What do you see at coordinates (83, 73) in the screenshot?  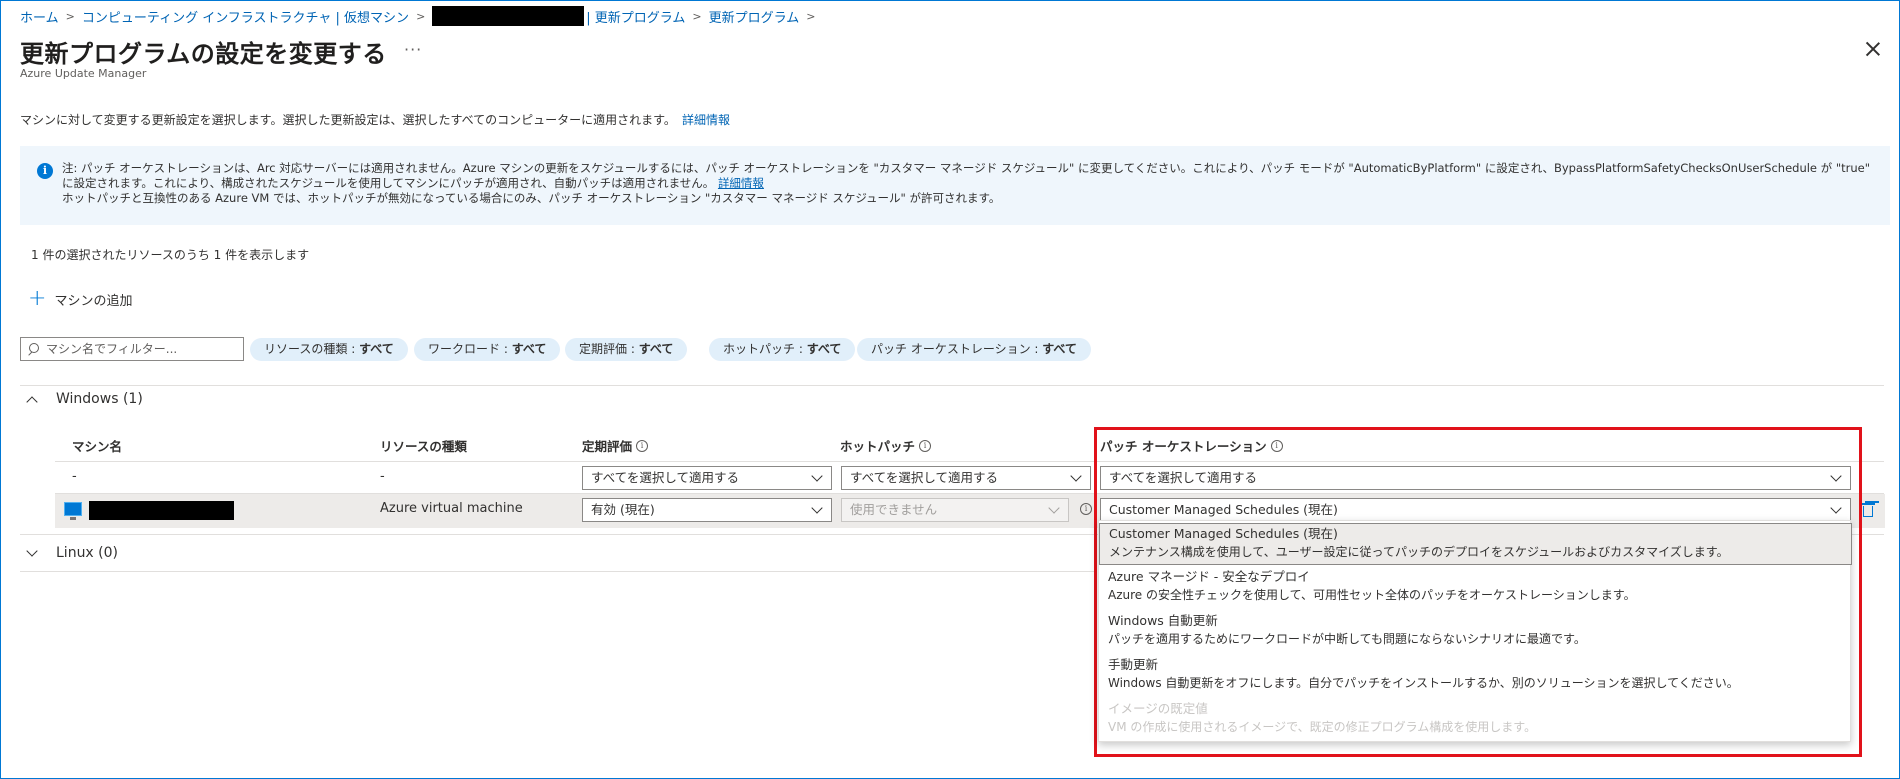 I see `page-subtitle: Azure Update Manager` at bounding box center [83, 73].